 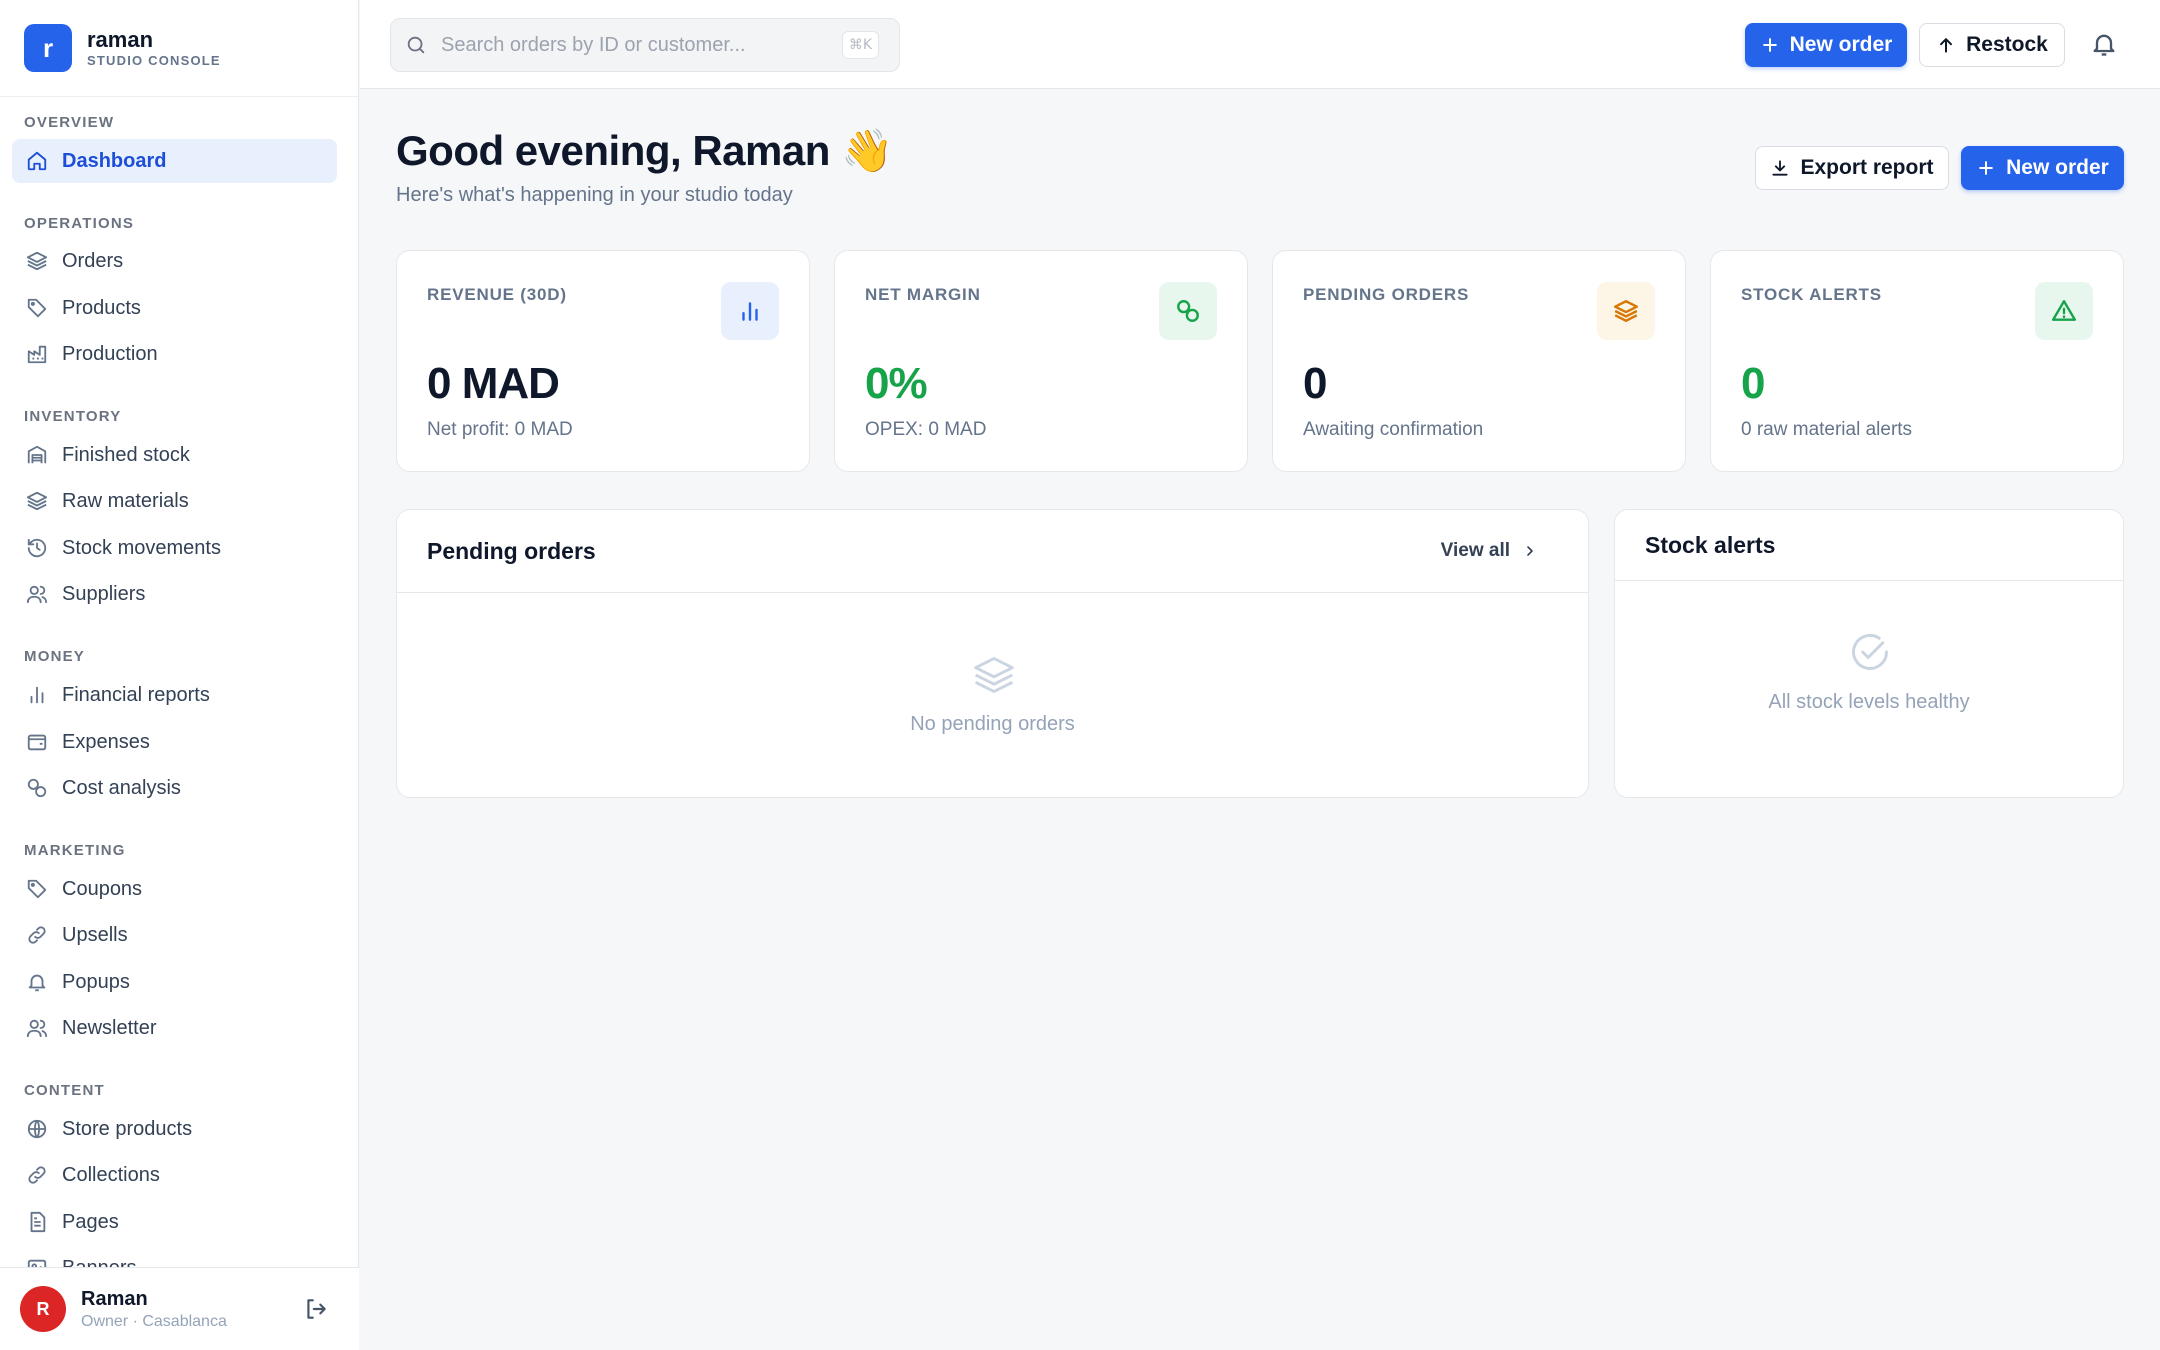 What do you see at coordinates (109, 1027) in the screenshot?
I see `sidebar-item-label: Newsletter` at bounding box center [109, 1027].